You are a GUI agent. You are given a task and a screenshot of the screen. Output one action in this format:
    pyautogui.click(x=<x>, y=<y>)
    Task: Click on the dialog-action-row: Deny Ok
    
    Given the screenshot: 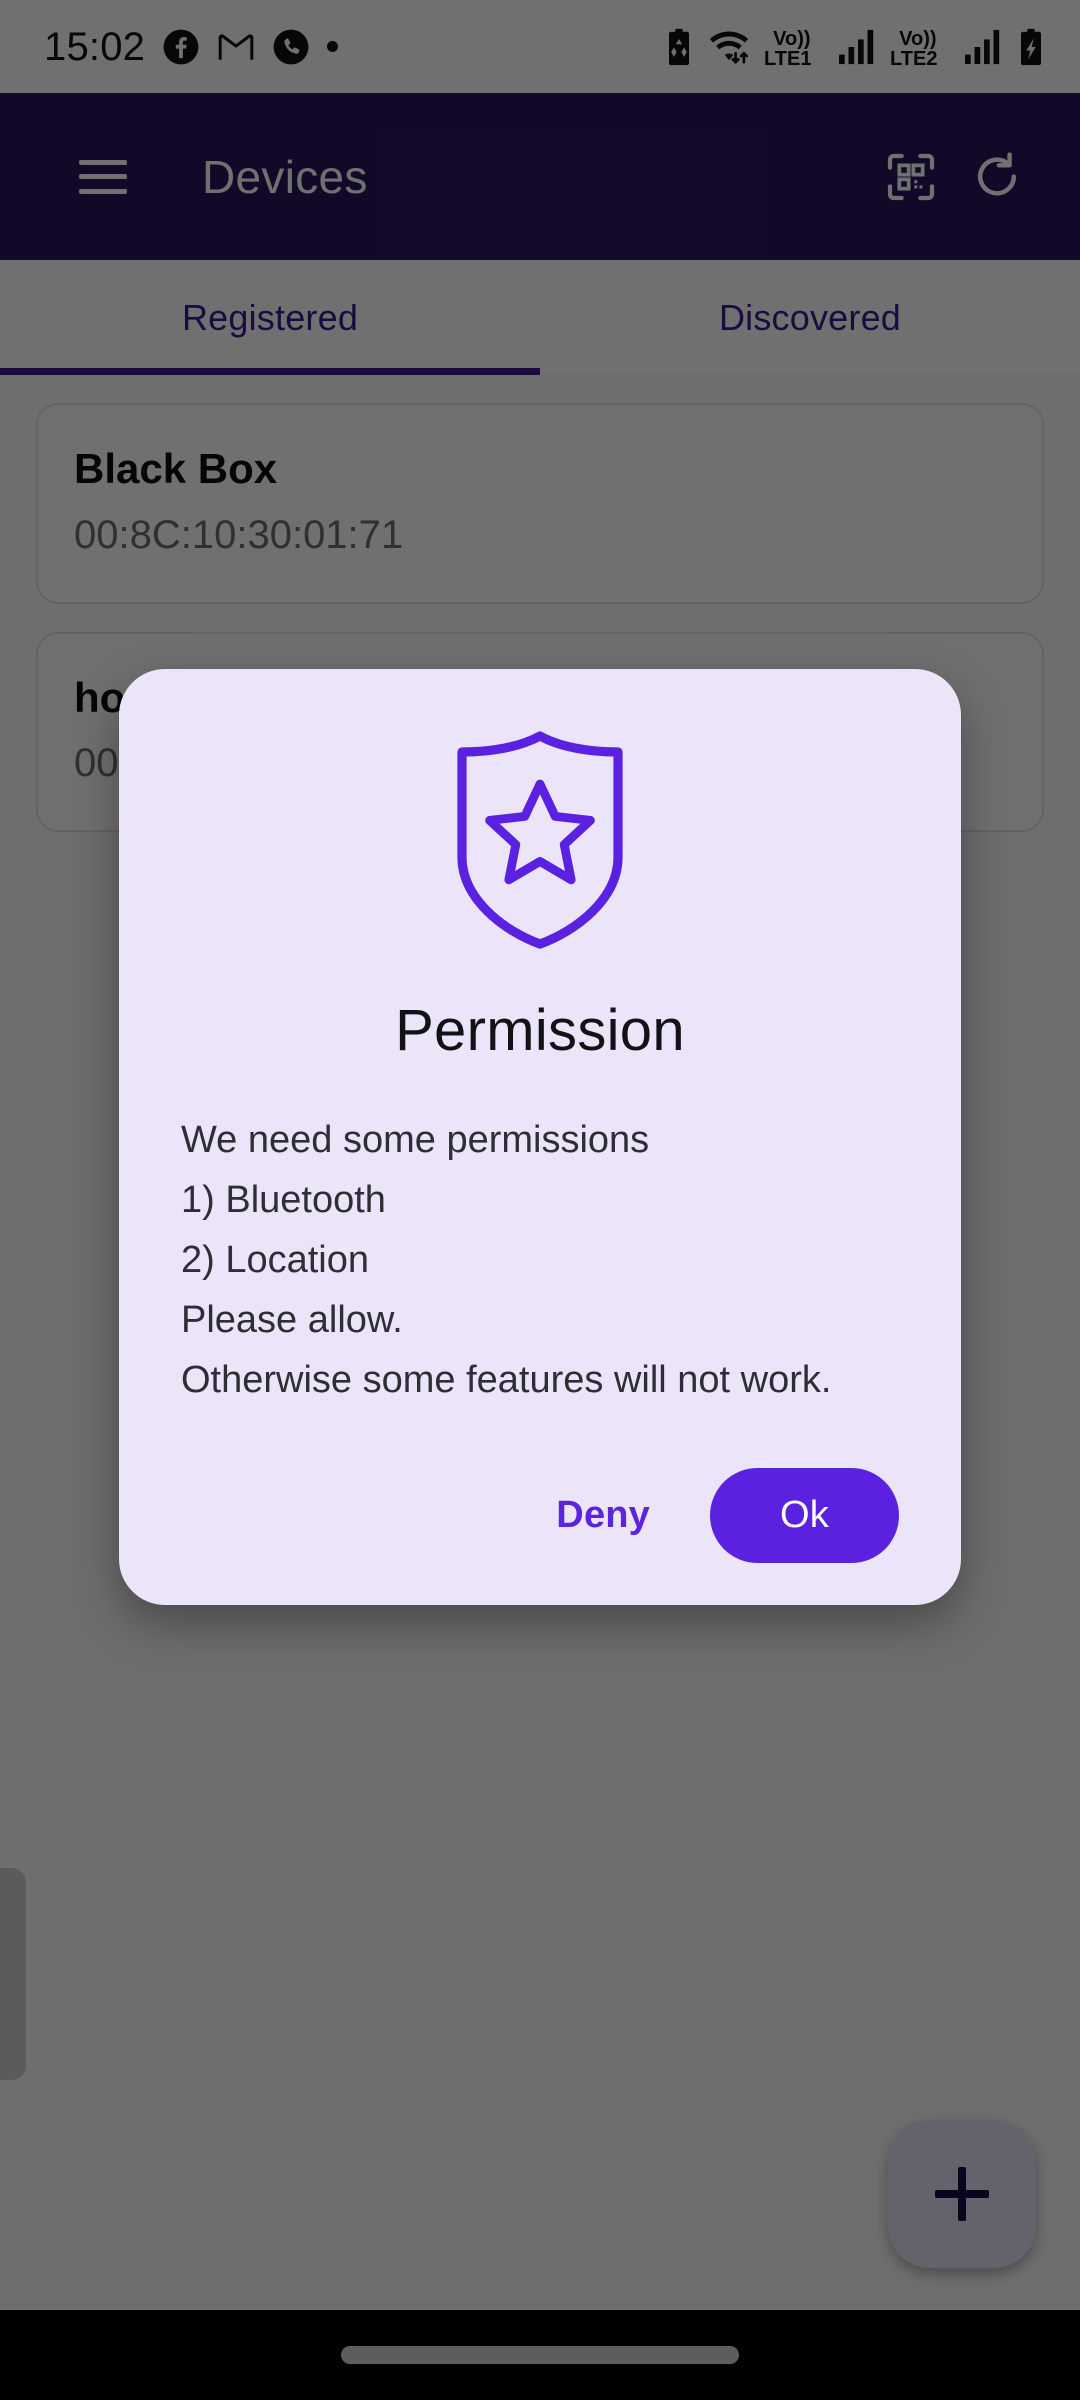 What is the action you would take?
    pyautogui.click(x=540, y=1516)
    